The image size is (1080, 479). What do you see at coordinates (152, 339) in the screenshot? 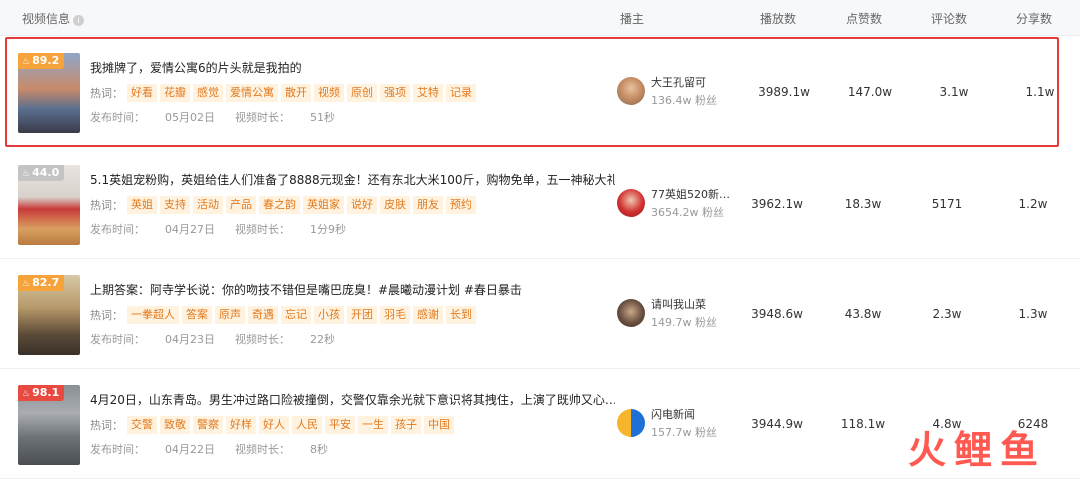
I see `publish-time: 发布时间： 04月23日` at bounding box center [152, 339].